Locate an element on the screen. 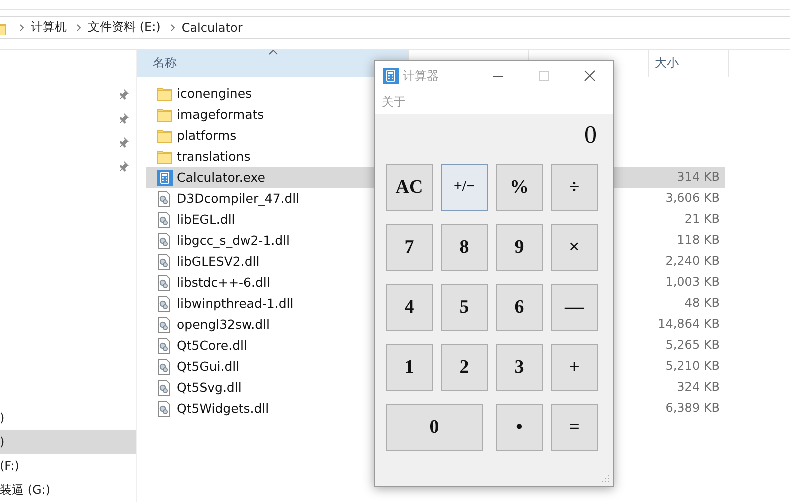  calculator-key: % is located at coordinates (519, 187).